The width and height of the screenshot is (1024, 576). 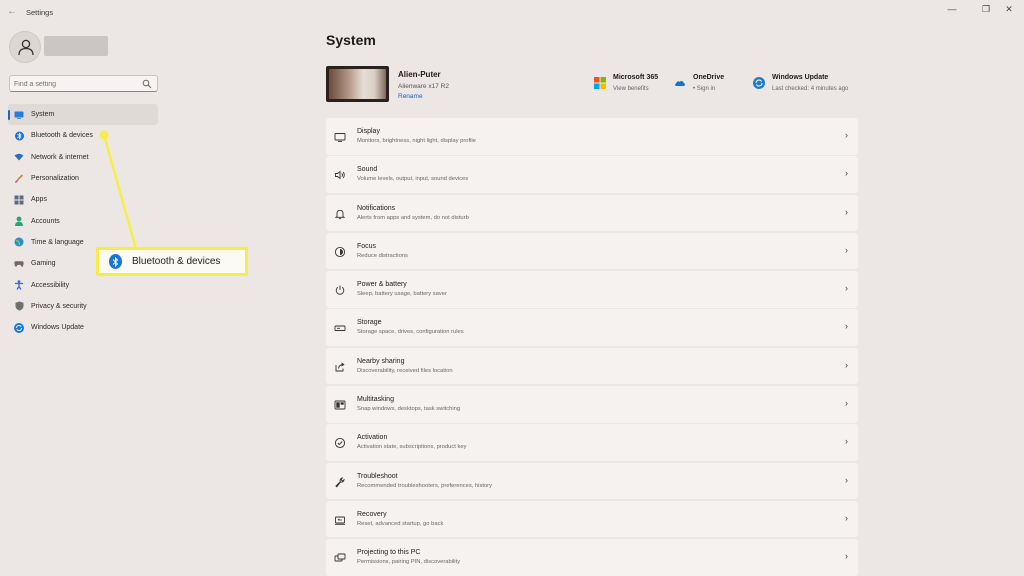 I want to click on sidebar-item-label: Accessibility, so click(x=50, y=285).